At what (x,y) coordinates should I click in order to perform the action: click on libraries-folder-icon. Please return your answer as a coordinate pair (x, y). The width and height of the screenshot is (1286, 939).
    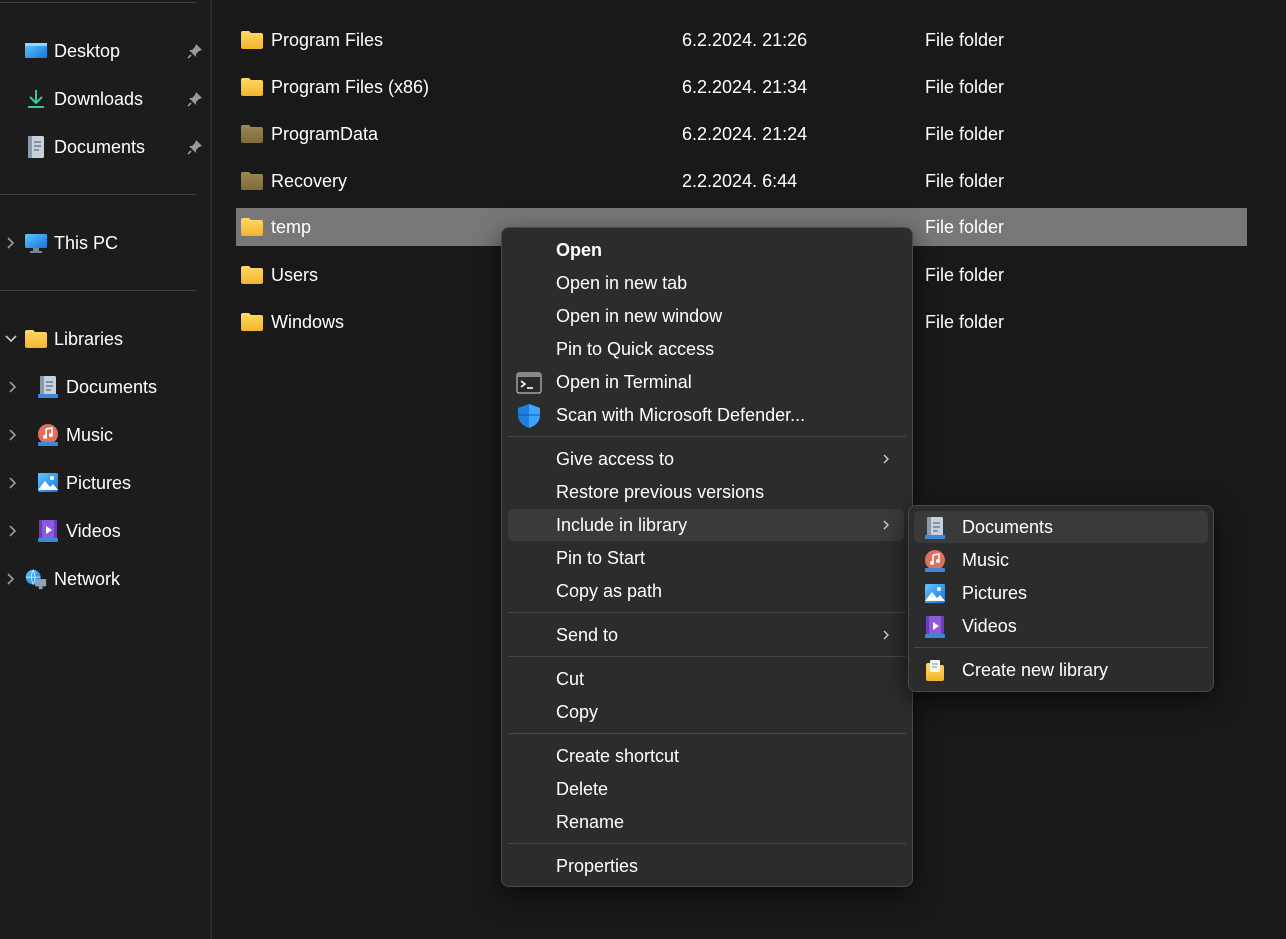
    Looking at the image, I should click on (36, 339).